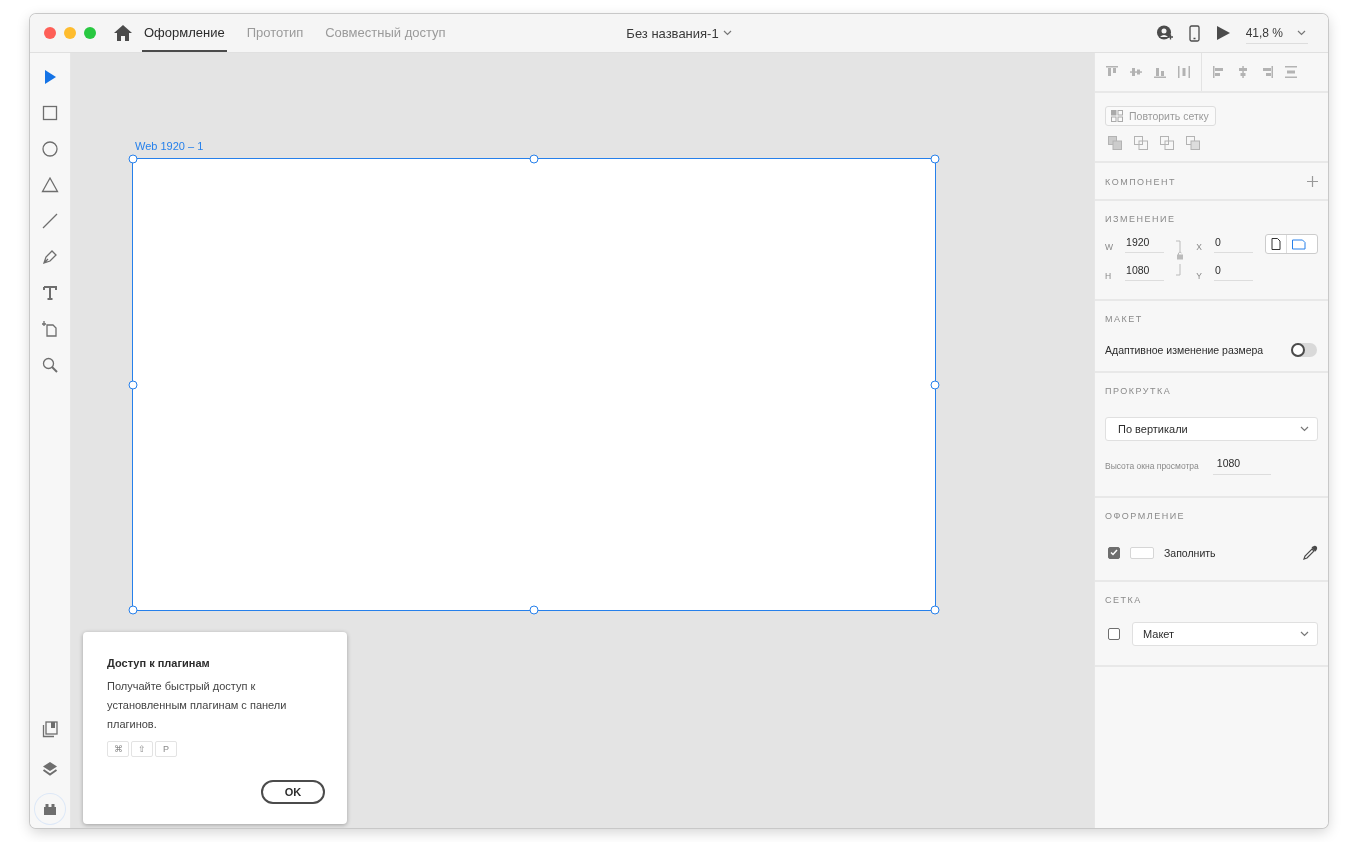  I want to click on add-icon, so click(1312, 181).